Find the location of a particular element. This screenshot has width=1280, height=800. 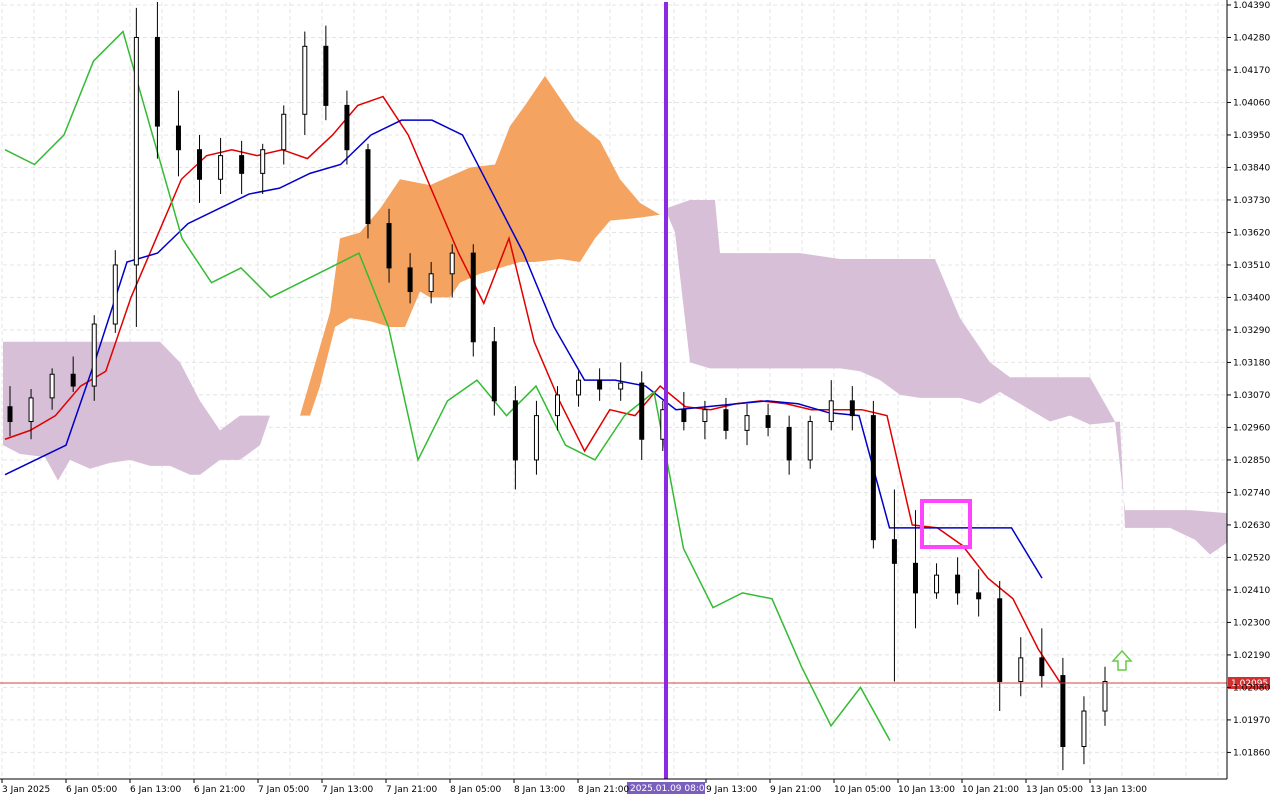

x-tick-label: 8 Jan 05:00 is located at coordinates (476, 790).